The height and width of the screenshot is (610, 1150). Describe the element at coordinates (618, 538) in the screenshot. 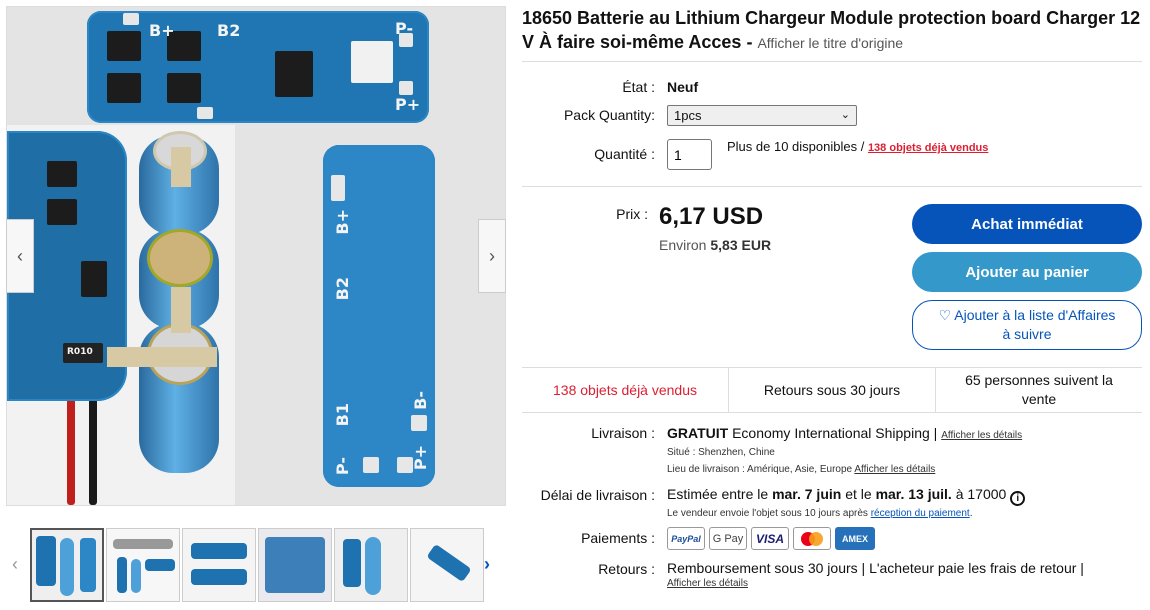

I see `payments-label: Paiements :` at that location.